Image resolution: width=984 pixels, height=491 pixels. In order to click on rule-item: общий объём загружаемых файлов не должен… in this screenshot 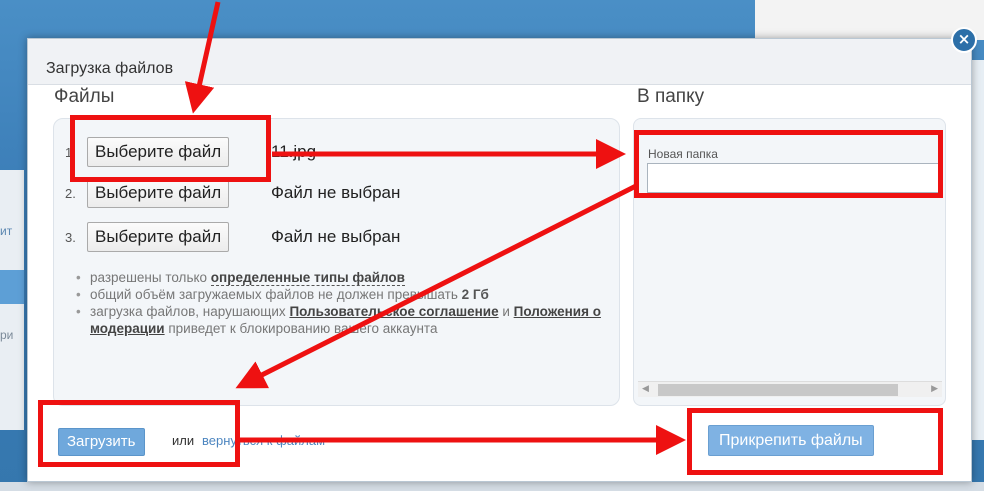, I will do `click(341, 294)`.